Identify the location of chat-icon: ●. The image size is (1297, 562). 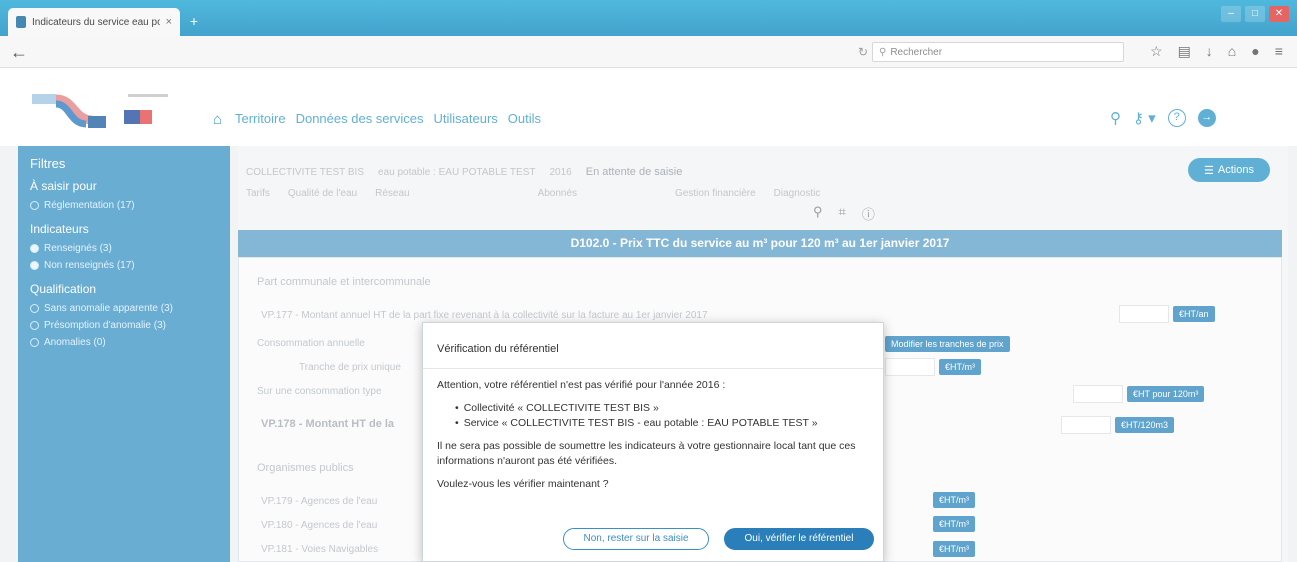
(1255, 51).